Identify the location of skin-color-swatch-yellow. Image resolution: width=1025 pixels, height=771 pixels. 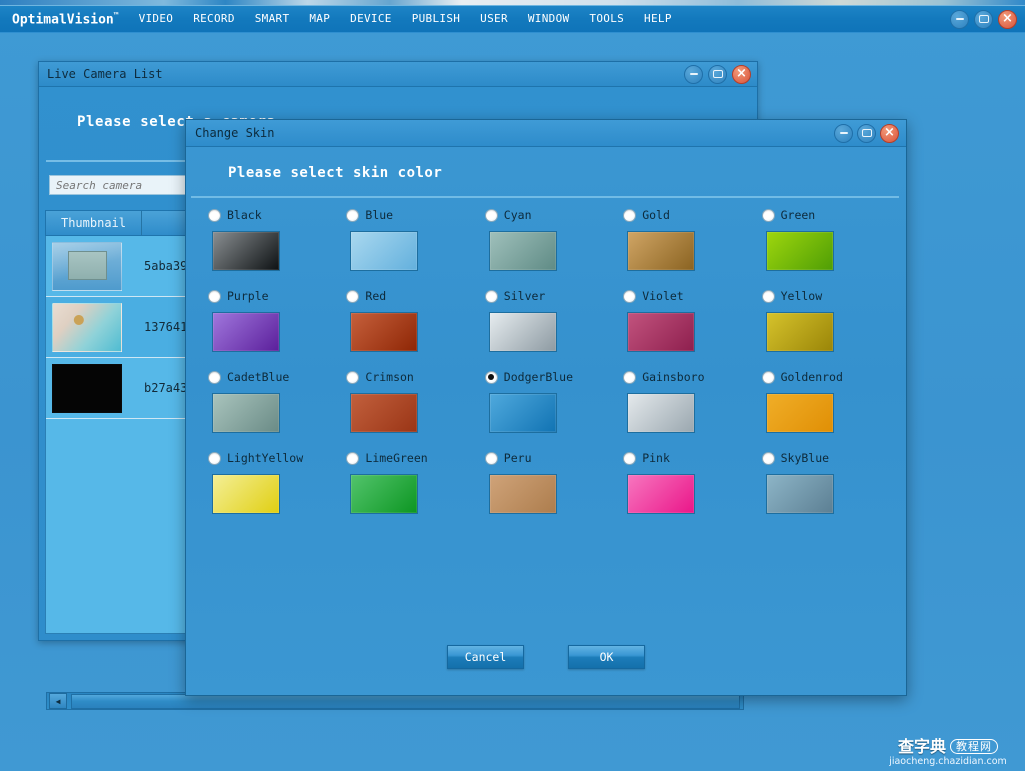
(799, 332).